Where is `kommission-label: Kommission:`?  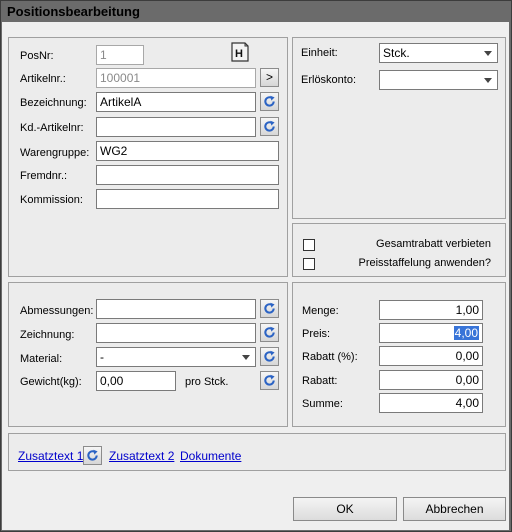 kommission-label: Kommission: is located at coordinates (51, 200).